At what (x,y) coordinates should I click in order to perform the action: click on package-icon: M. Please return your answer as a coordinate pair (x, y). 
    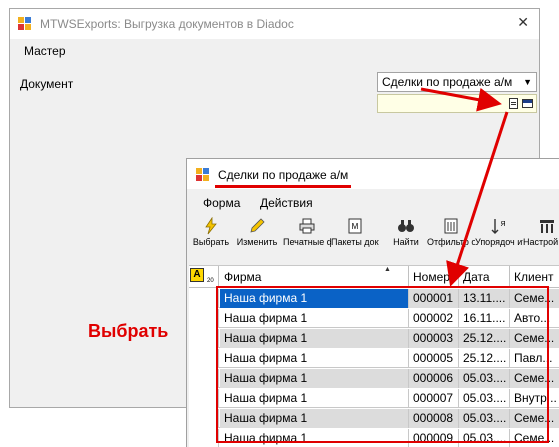
    Looking at the image, I should click on (355, 226).